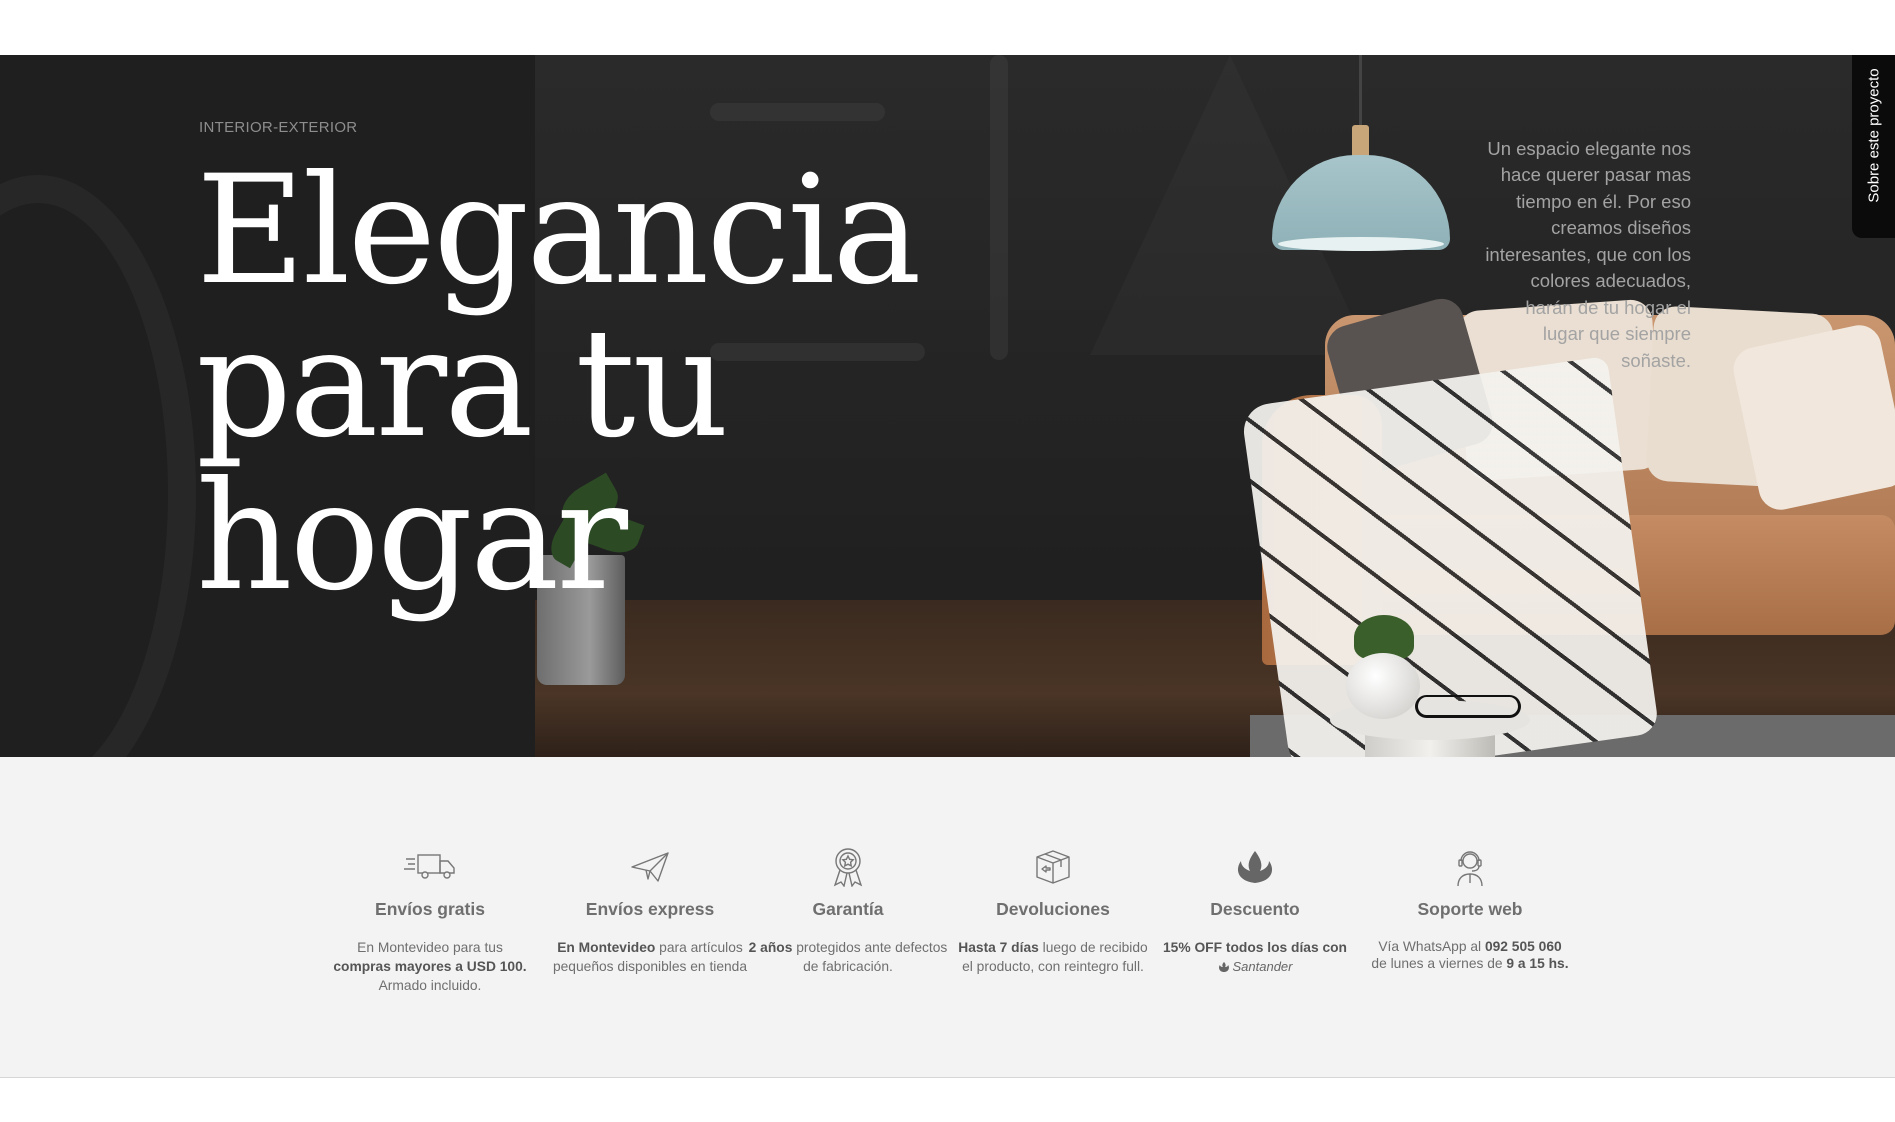 The image size is (1895, 1122). Describe the element at coordinates (1255, 909) in the screenshot. I see `feature-title: Descuento` at that location.